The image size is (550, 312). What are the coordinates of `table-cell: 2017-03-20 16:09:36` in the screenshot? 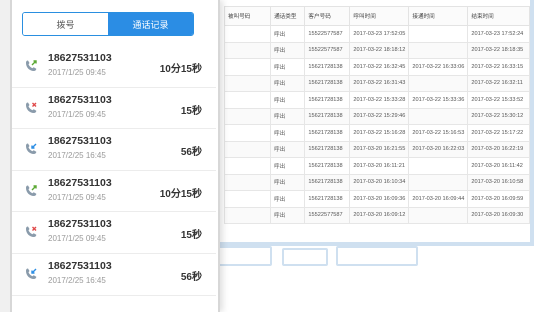 It's located at (379, 199).